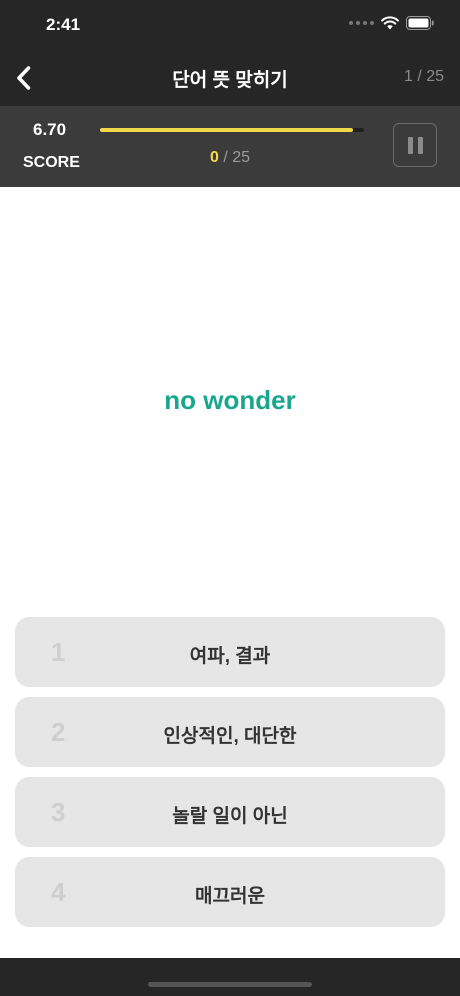 This screenshot has width=460, height=996. What do you see at coordinates (420, 145) in the screenshot?
I see `pause-icon-bar` at bounding box center [420, 145].